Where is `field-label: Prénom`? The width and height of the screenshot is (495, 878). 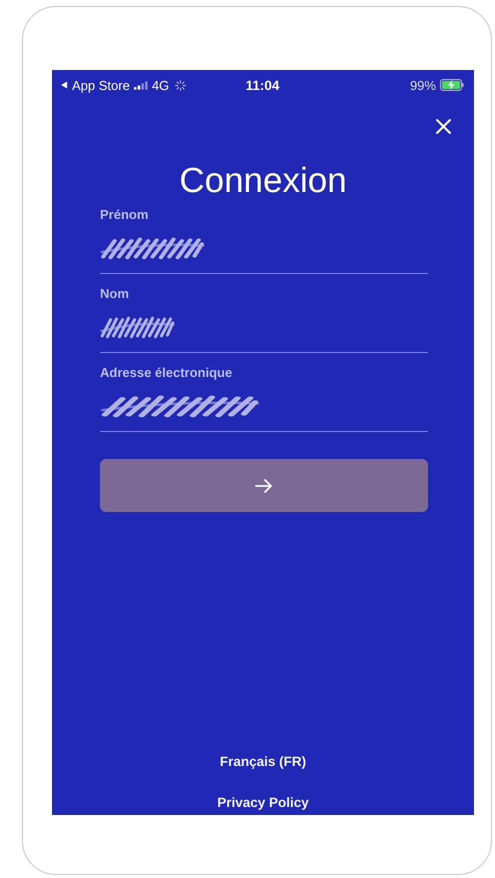 field-label: Prénom is located at coordinates (125, 215).